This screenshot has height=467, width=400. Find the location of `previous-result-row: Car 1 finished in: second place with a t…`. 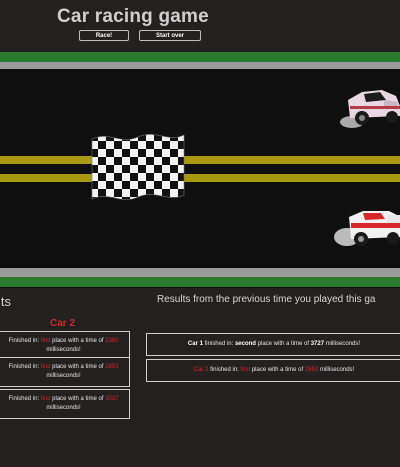

previous-result-row: Car 1 finished in: second place with a t… is located at coordinates (273, 344).